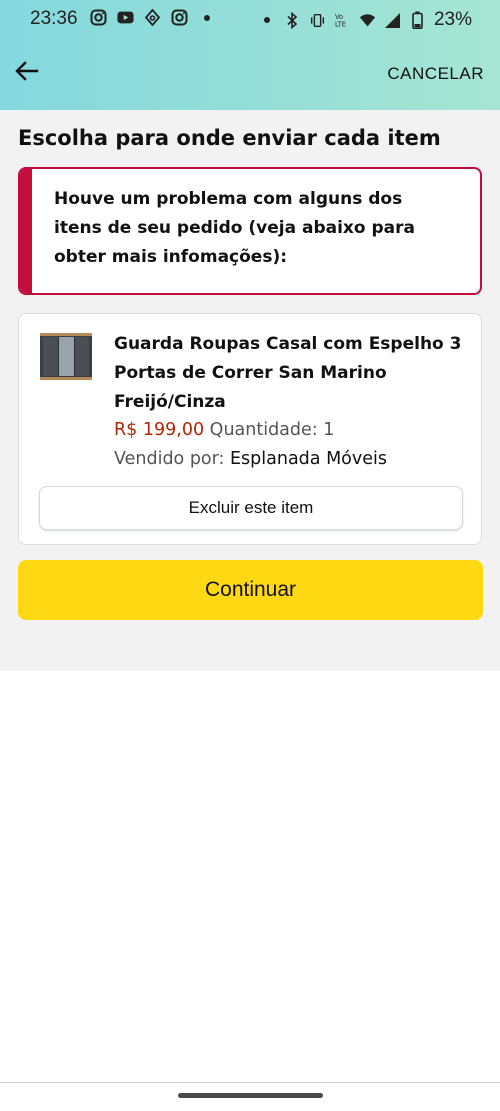 The width and height of the screenshot is (500, 1111). Describe the element at coordinates (229, 138) in the screenshot. I see `page-title: Escolha para onde enviar cada item` at that location.